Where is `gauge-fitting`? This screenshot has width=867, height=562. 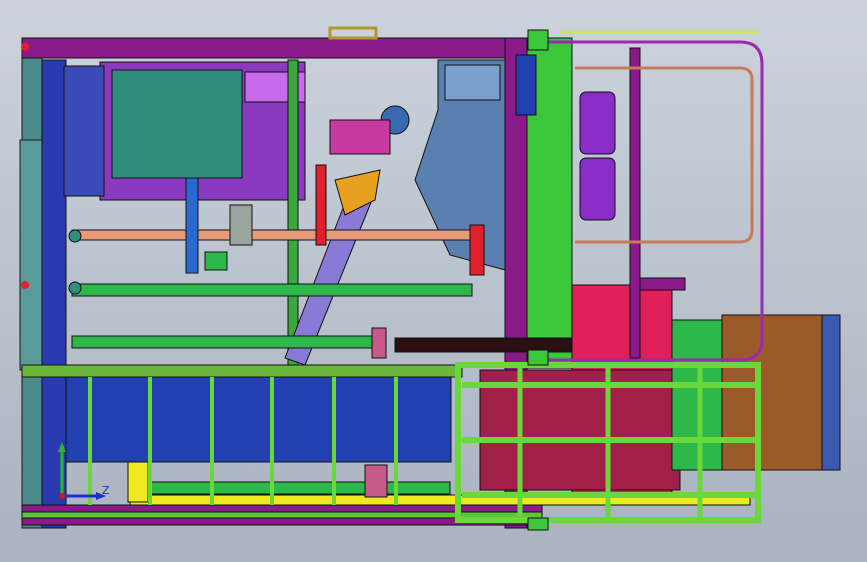
gauge-fitting is located at coordinates (216, 261).